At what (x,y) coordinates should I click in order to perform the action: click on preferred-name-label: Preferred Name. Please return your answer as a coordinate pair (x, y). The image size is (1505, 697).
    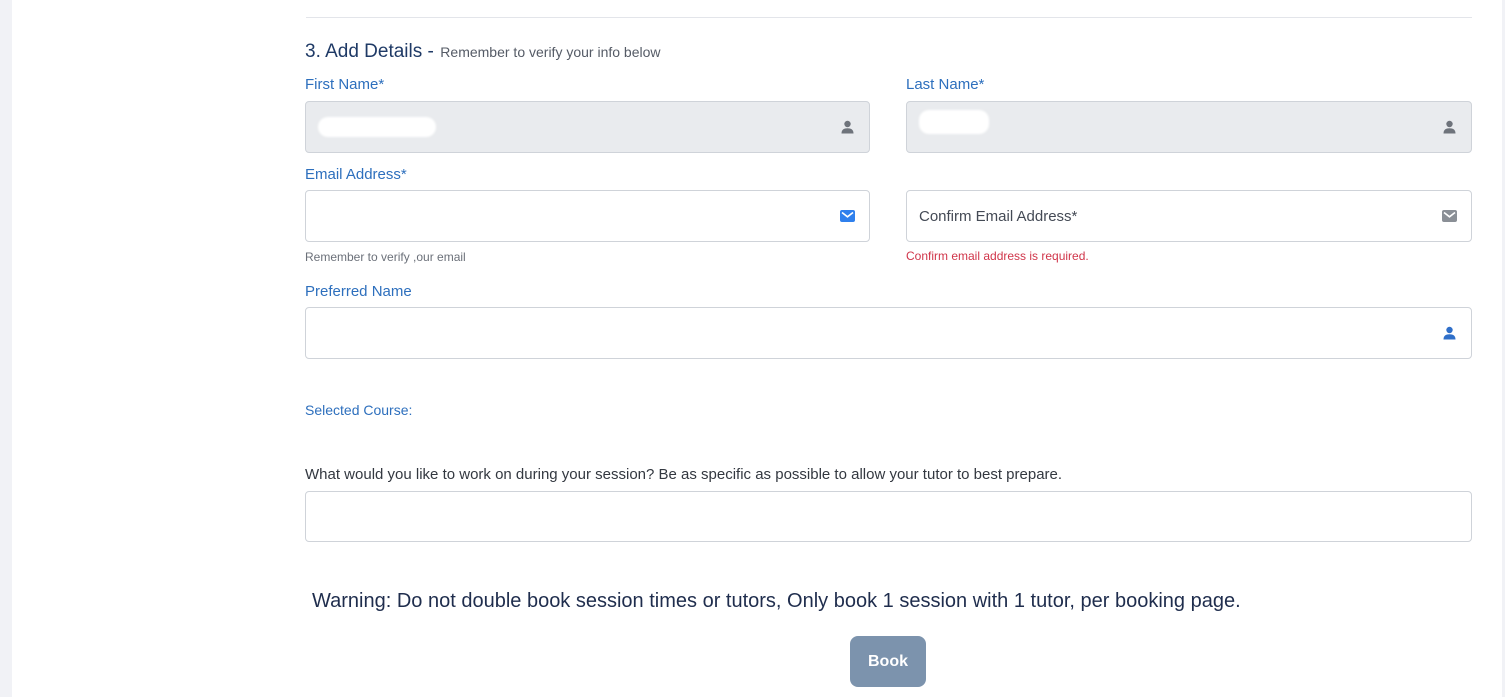
    Looking at the image, I should click on (358, 291).